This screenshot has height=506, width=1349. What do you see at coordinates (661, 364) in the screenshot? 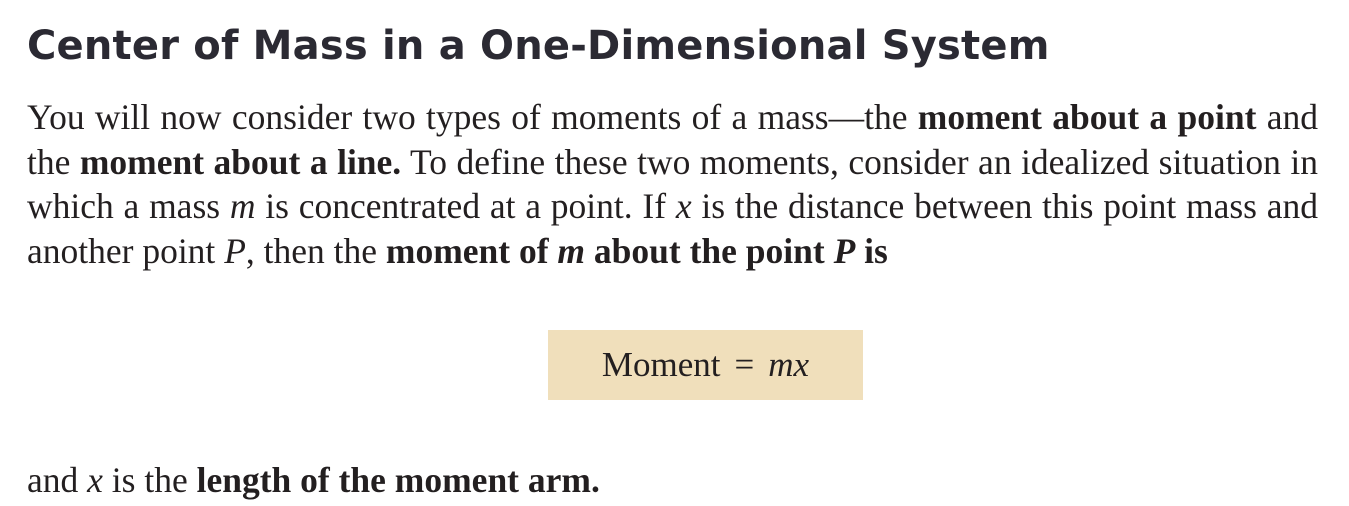
I see `formula-label: Moment` at bounding box center [661, 364].